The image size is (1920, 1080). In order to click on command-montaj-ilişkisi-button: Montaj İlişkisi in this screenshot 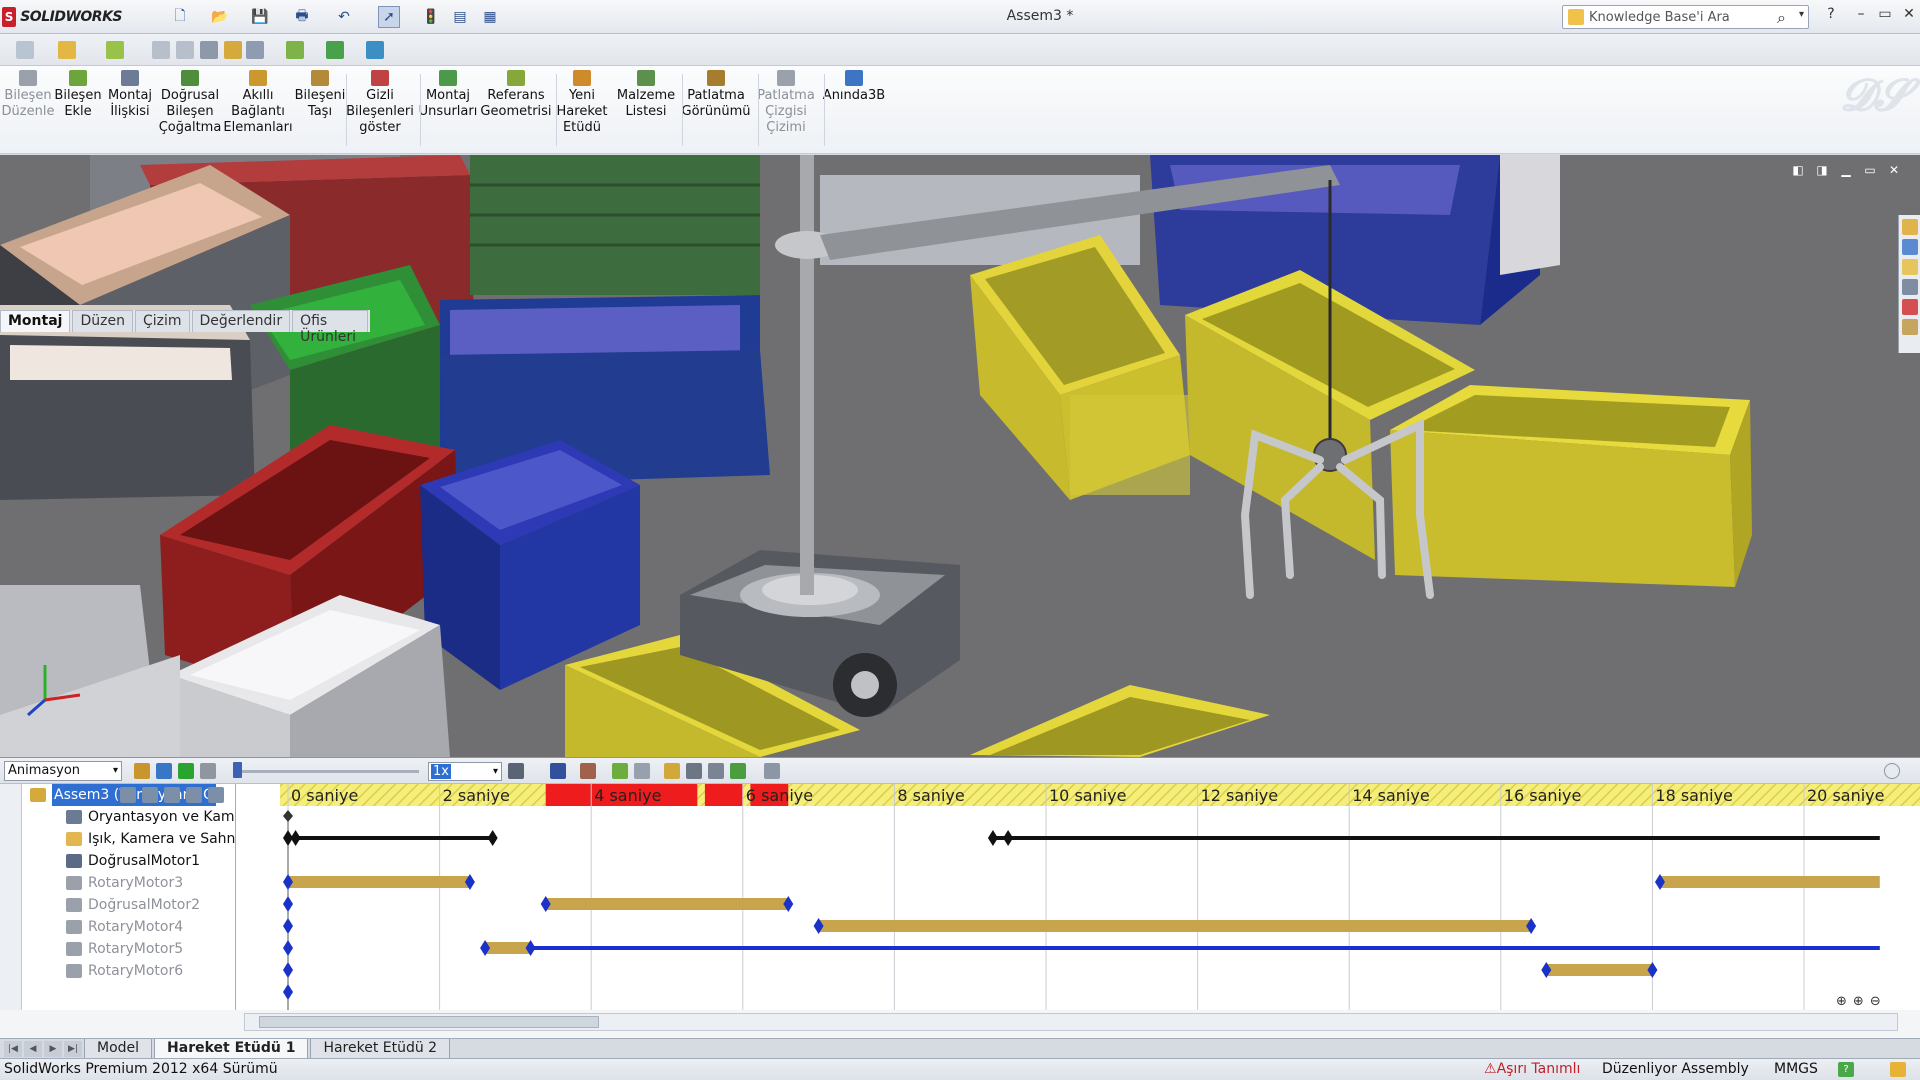, I will do `click(130, 95)`.